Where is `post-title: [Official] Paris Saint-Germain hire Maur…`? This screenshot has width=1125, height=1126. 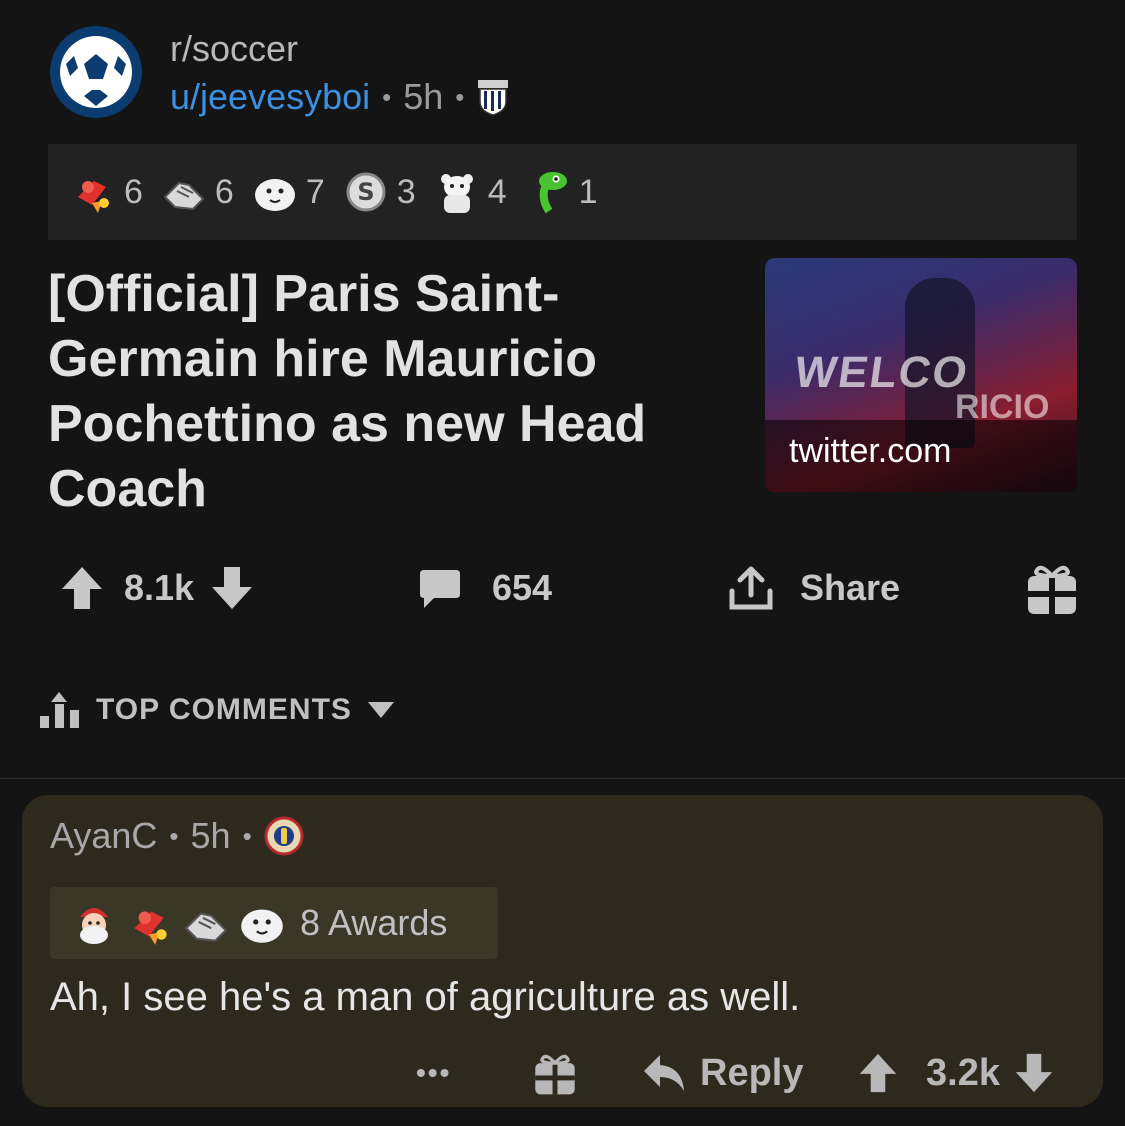 post-title: [Official] Paris Saint-Germain hire Maur… is located at coordinates (388, 392).